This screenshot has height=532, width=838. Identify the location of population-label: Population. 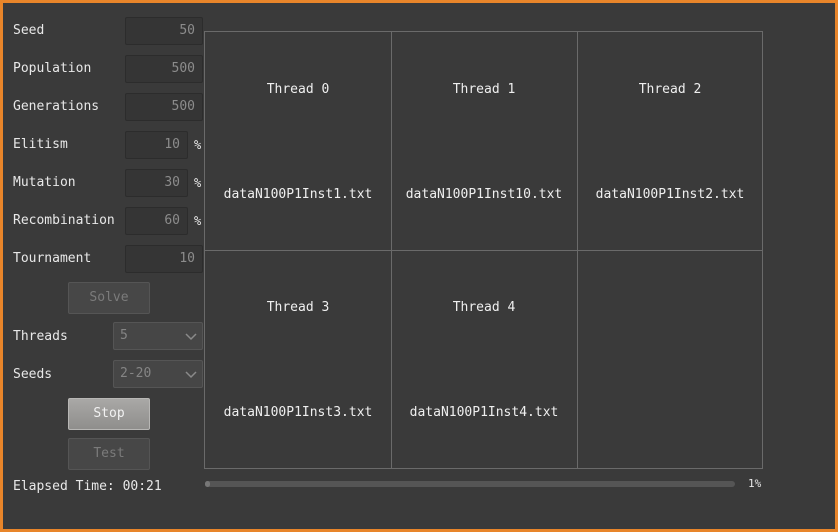
(52, 68).